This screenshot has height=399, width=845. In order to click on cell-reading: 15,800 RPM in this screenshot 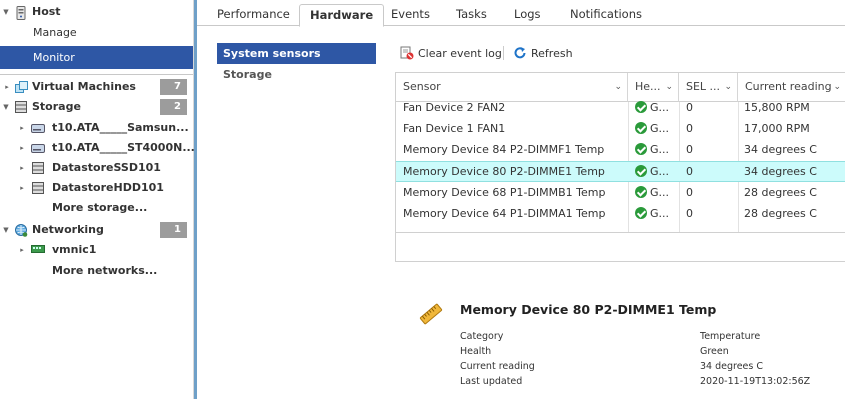, I will do `click(777, 107)`.